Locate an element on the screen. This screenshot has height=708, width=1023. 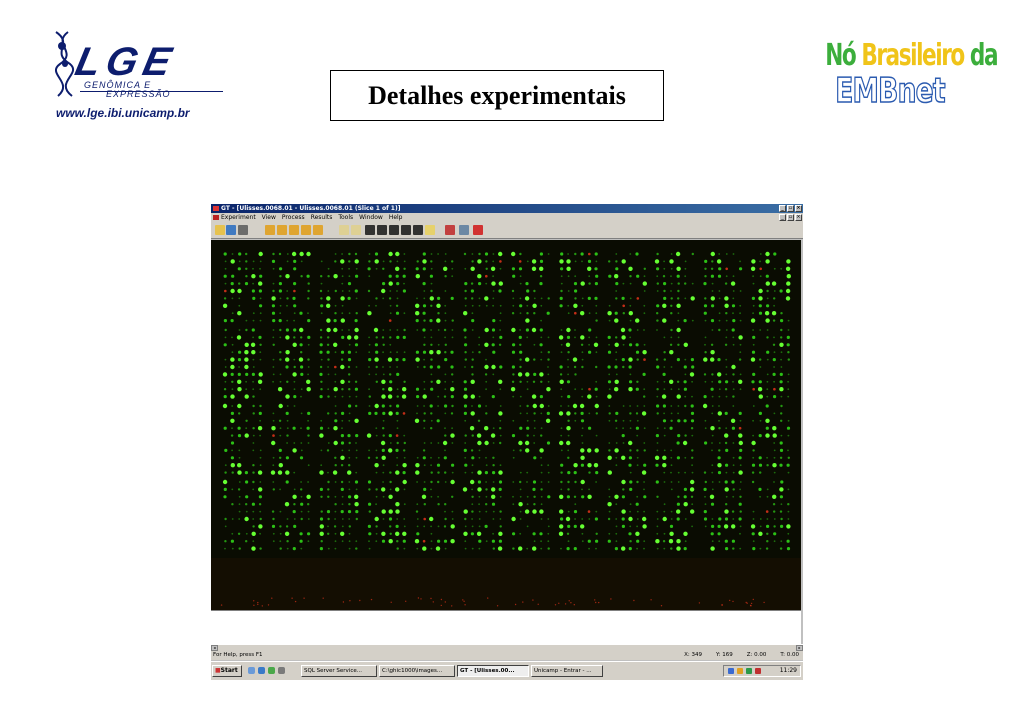
menu-results: Results is located at coordinates (322, 217).